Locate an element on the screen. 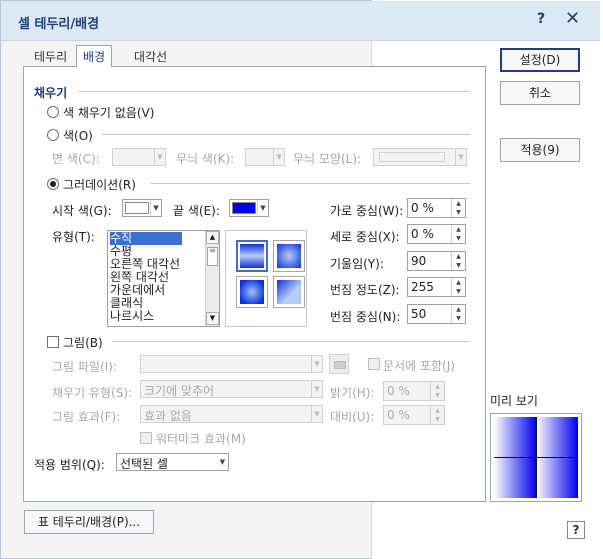  diagonal-swatch is located at coordinates (289, 292).